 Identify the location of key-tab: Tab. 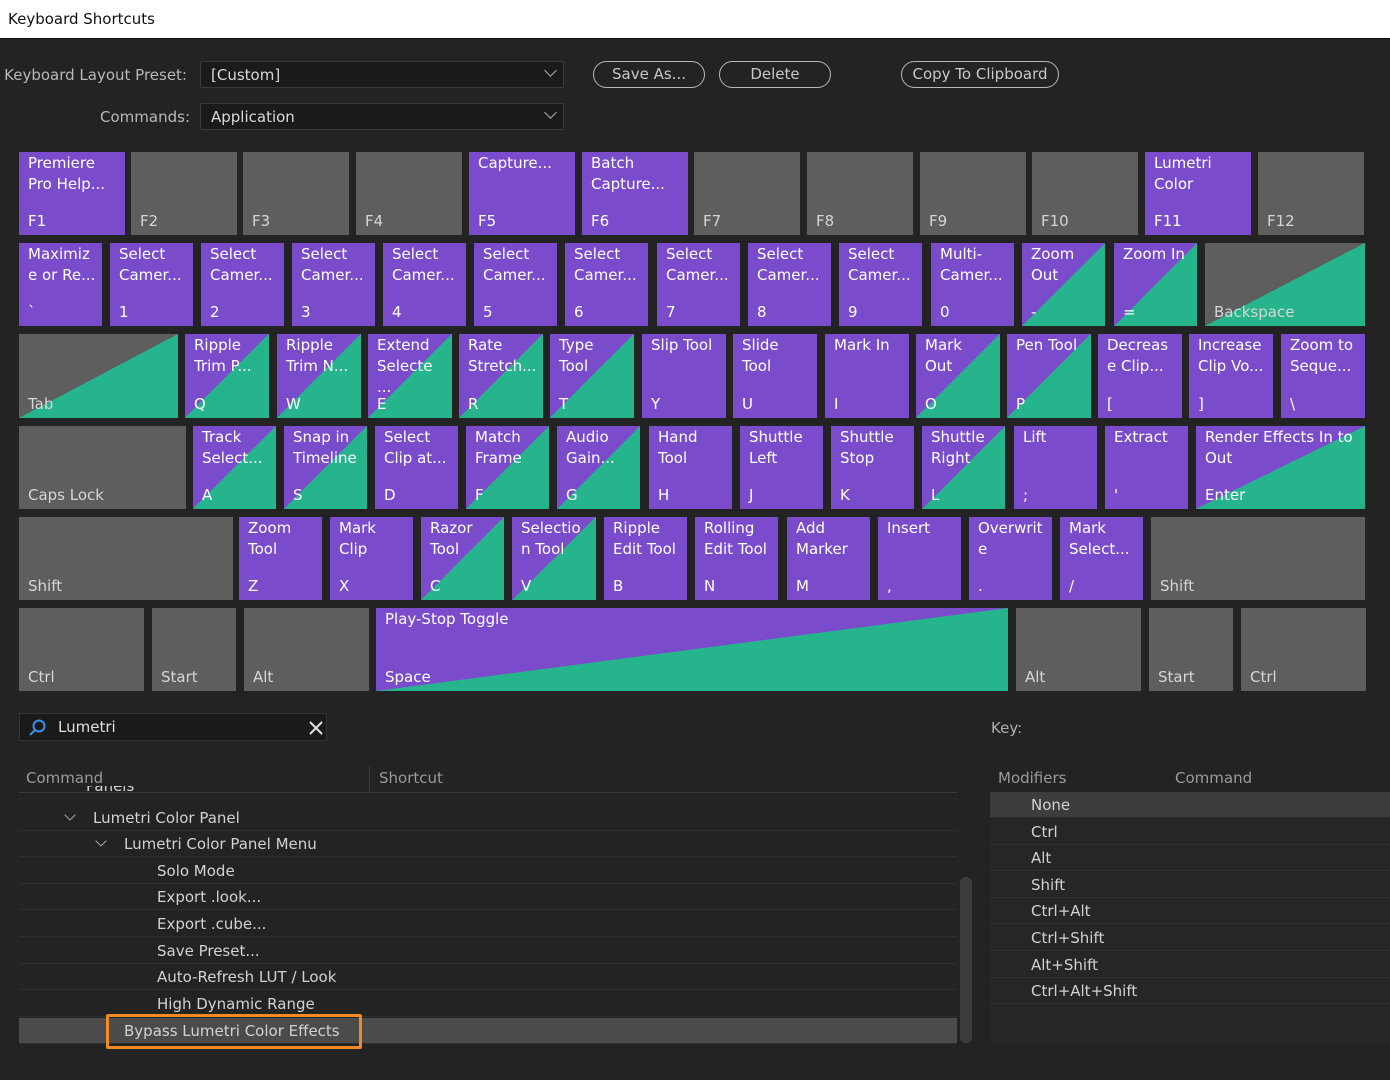
(98, 376).